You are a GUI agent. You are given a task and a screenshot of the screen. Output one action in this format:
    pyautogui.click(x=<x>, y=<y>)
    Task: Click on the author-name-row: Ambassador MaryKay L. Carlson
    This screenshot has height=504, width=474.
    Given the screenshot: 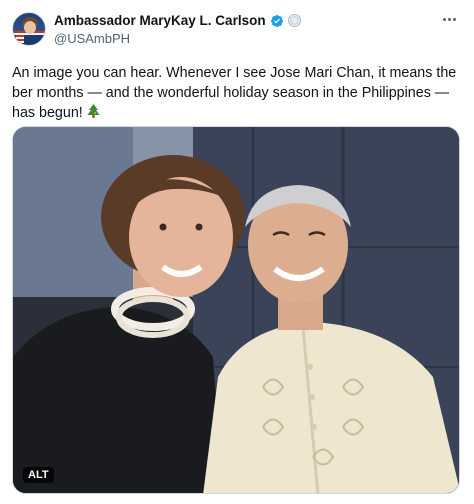 What is the action you would take?
    pyautogui.click(x=177, y=20)
    